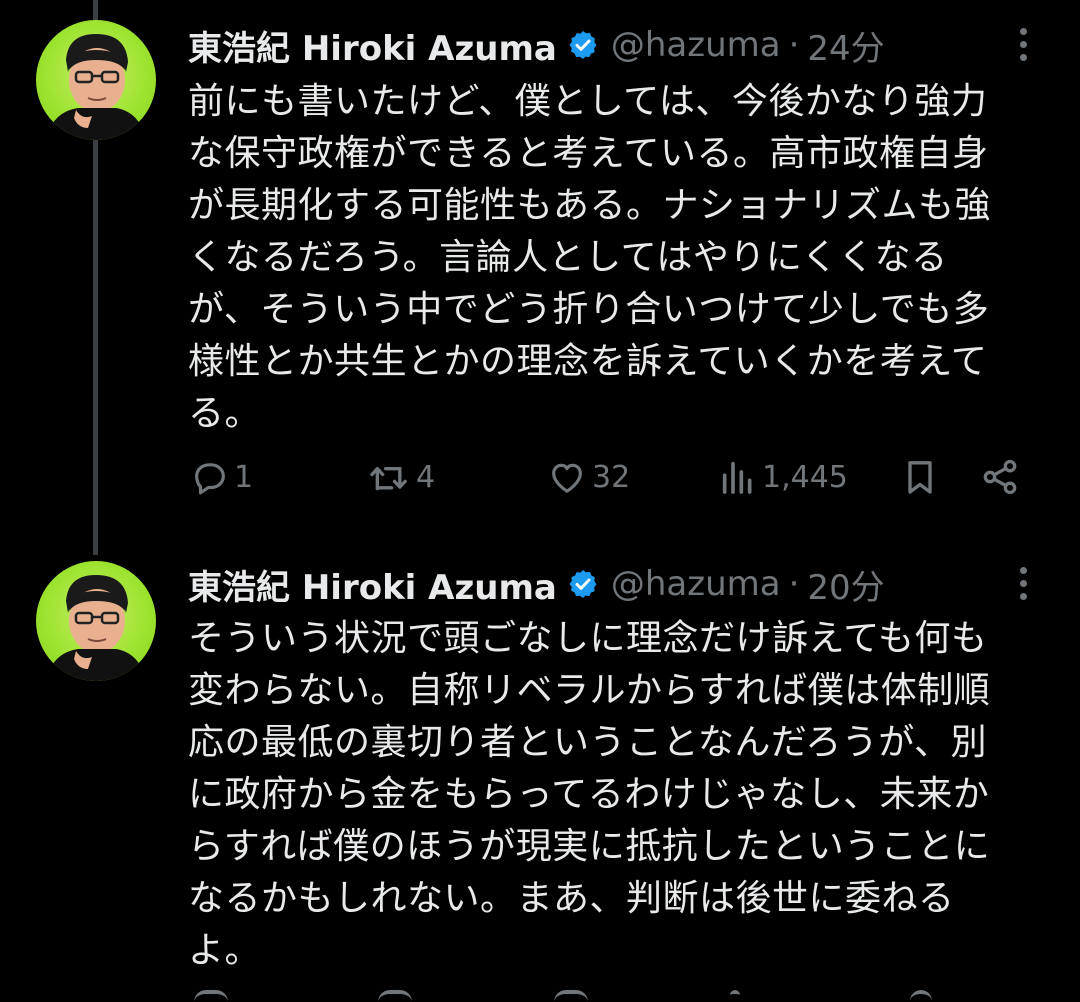 The height and width of the screenshot is (1002, 1080). I want to click on like-button: 32, so click(588, 477).